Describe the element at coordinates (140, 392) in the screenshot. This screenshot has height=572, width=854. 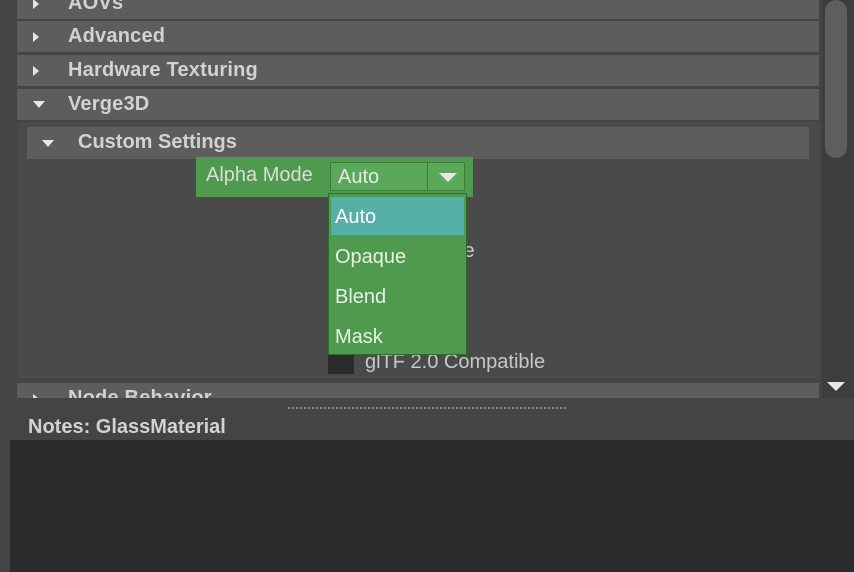
I see `section-node-behavior-label: Node Behavior` at that location.